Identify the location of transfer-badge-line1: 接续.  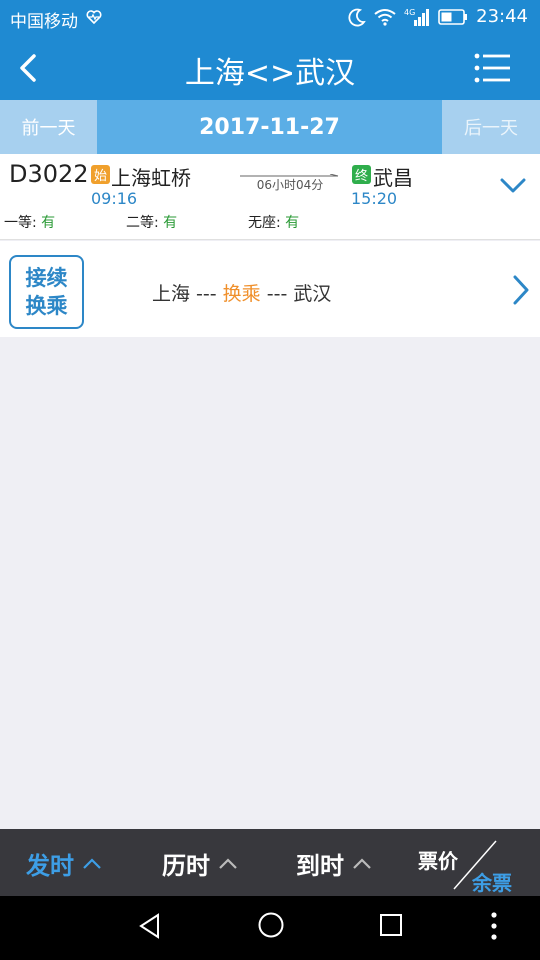
(46, 278).